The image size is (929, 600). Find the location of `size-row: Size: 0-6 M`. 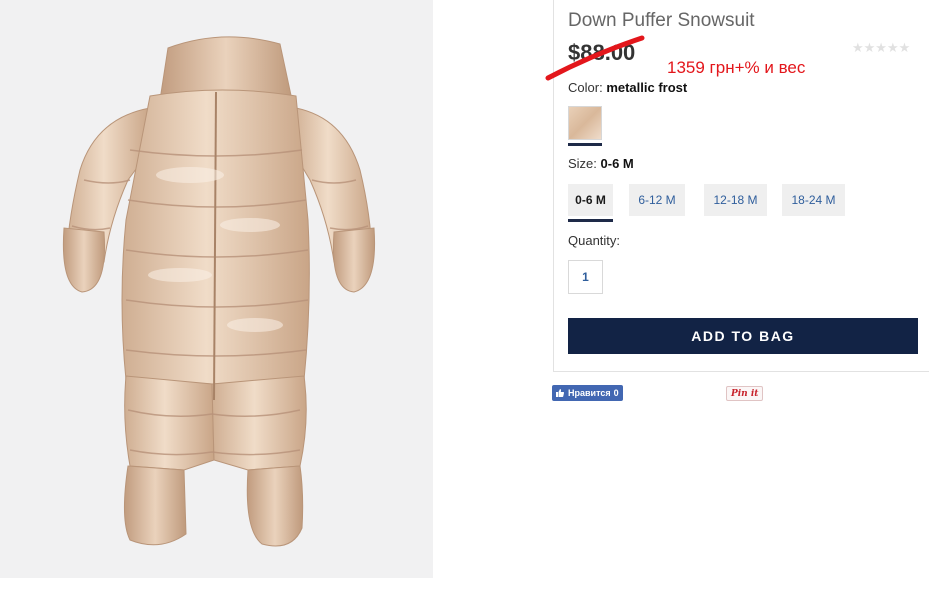

size-row: Size: 0-6 M is located at coordinates (601, 163).